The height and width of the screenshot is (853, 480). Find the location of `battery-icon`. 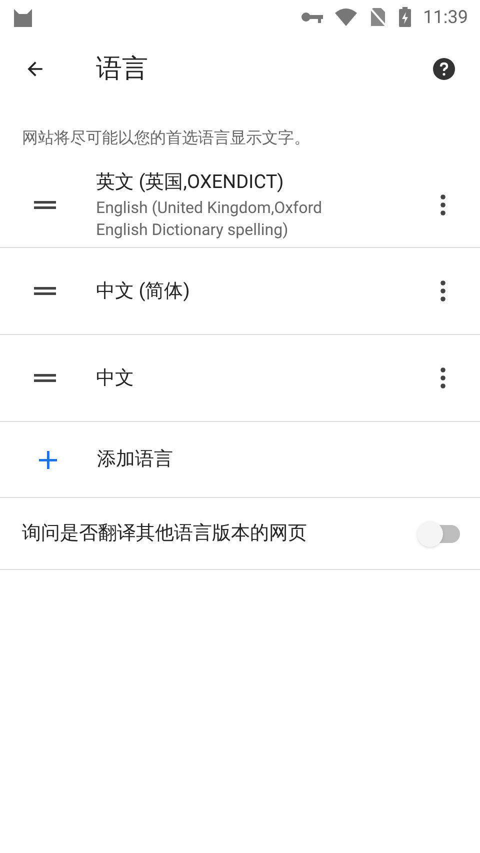

battery-icon is located at coordinates (405, 17).